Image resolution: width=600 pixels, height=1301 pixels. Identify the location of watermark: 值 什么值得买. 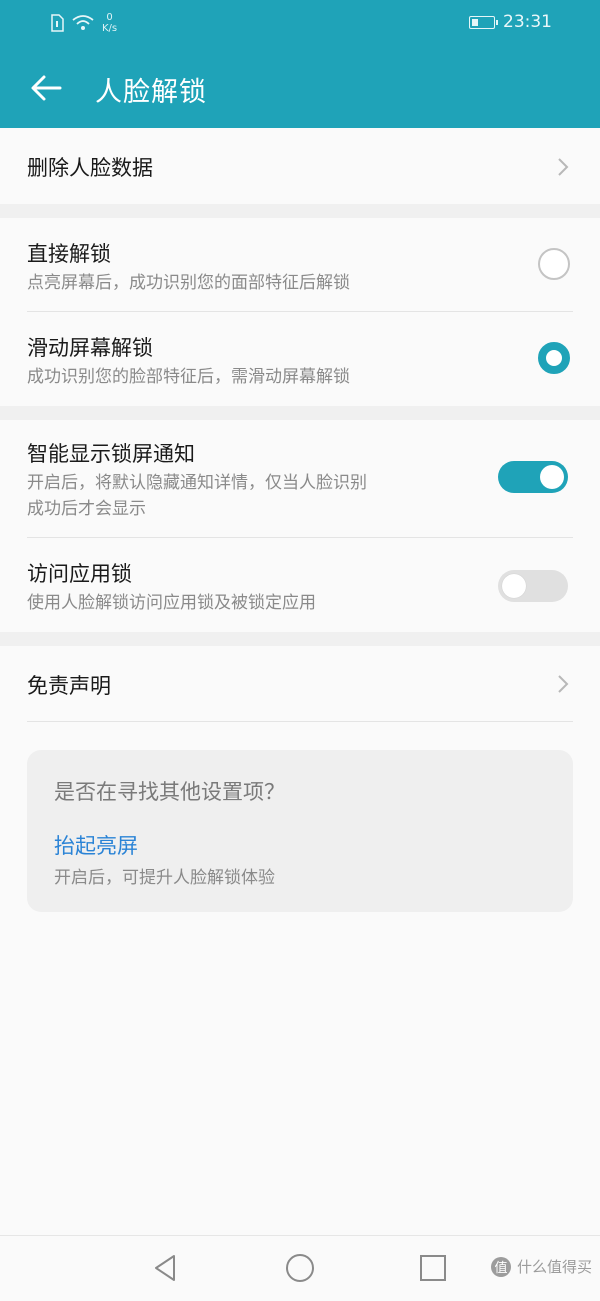
(541, 1266).